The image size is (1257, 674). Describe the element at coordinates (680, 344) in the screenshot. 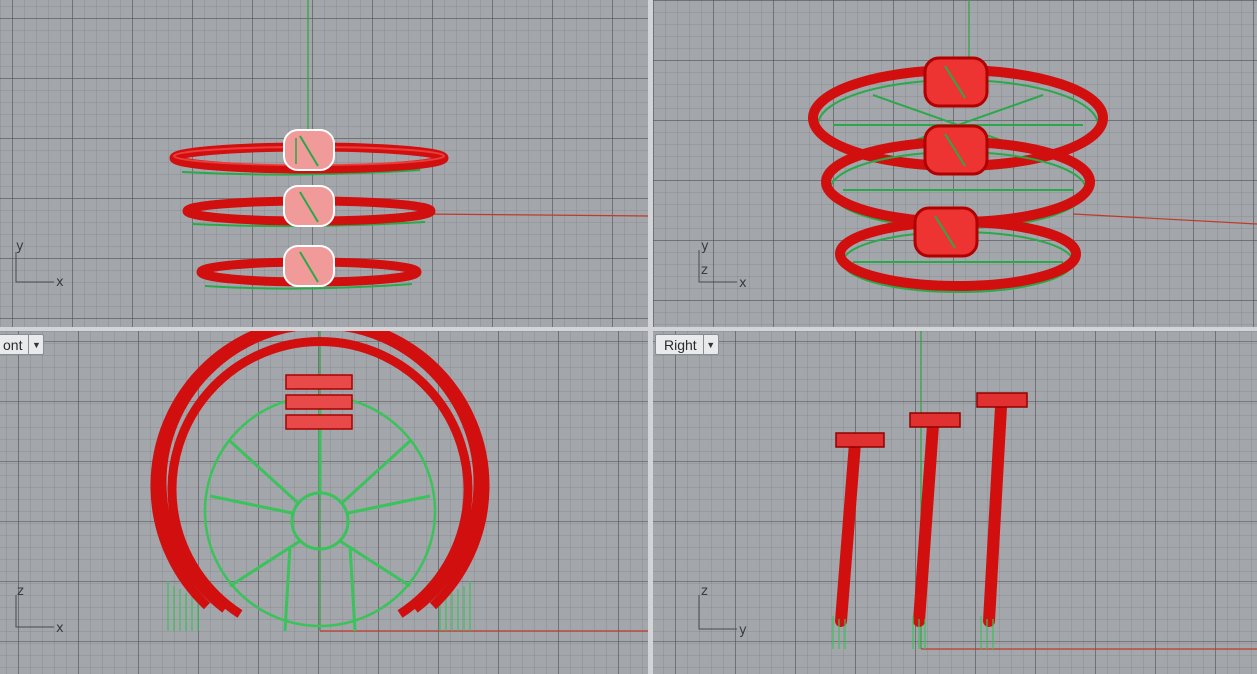

I see `viewport-label-text: Right` at that location.